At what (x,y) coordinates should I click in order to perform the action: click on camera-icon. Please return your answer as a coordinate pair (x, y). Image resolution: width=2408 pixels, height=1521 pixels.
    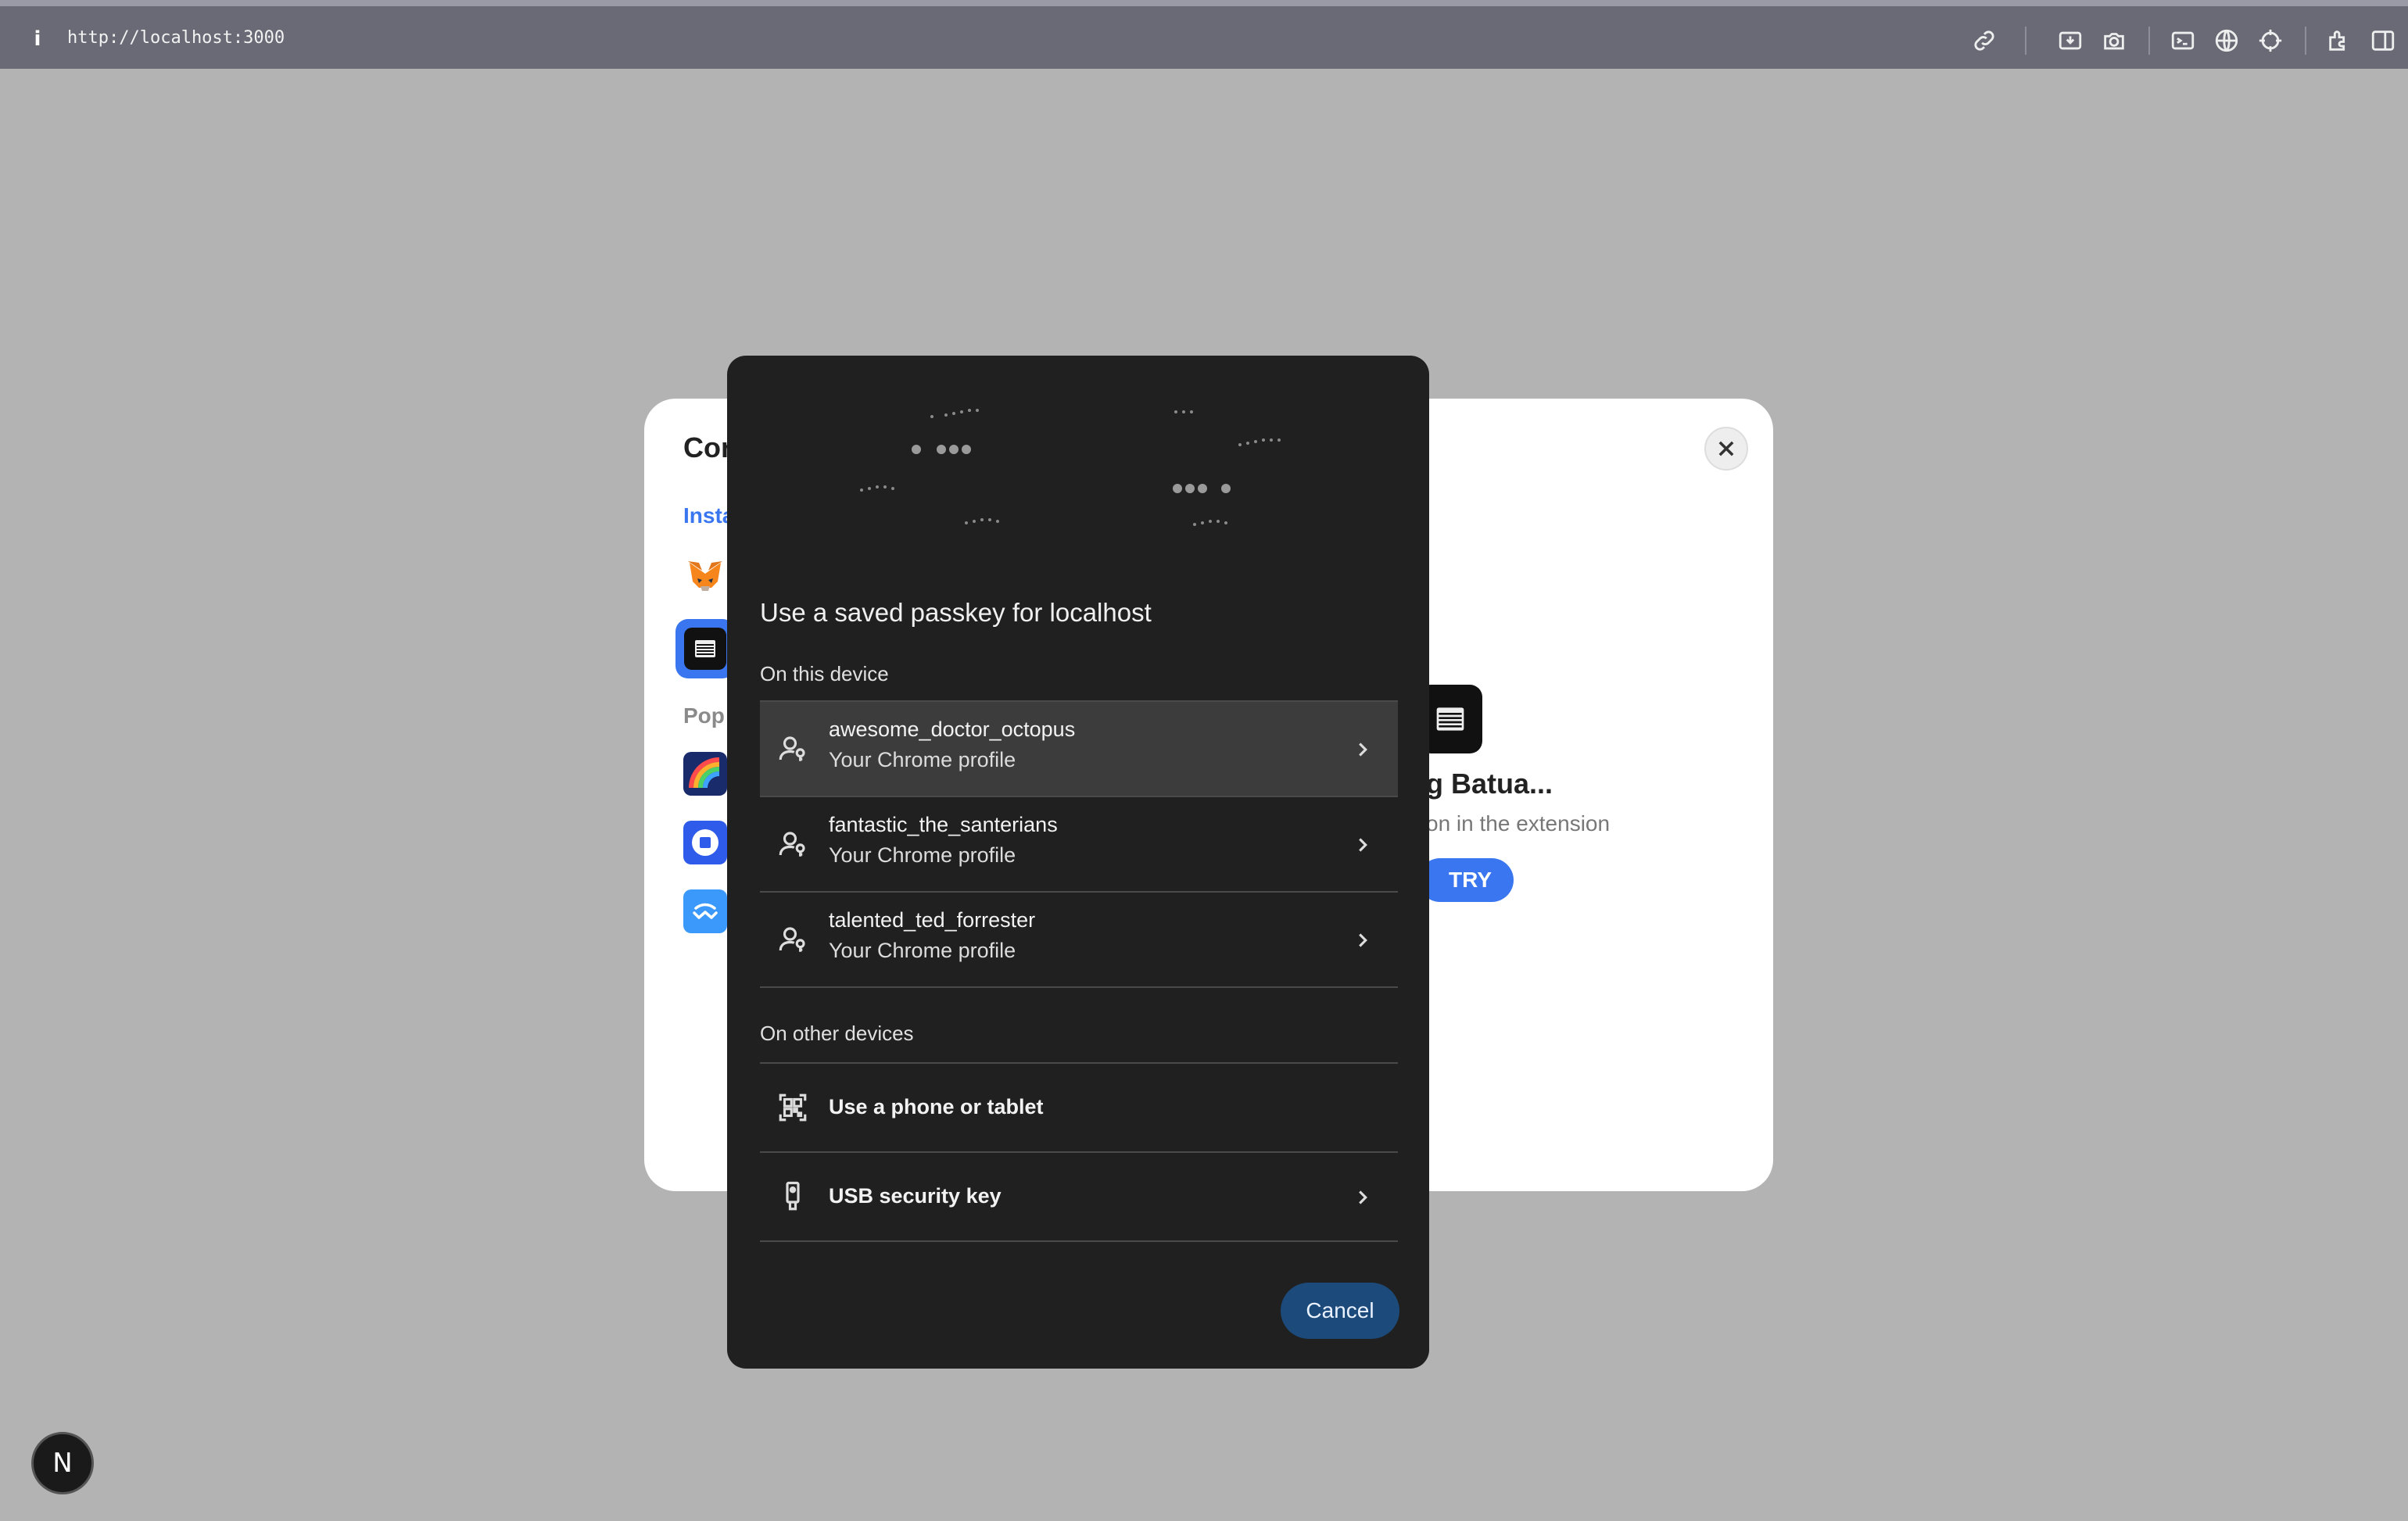
    Looking at the image, I should click on (2114, 41).